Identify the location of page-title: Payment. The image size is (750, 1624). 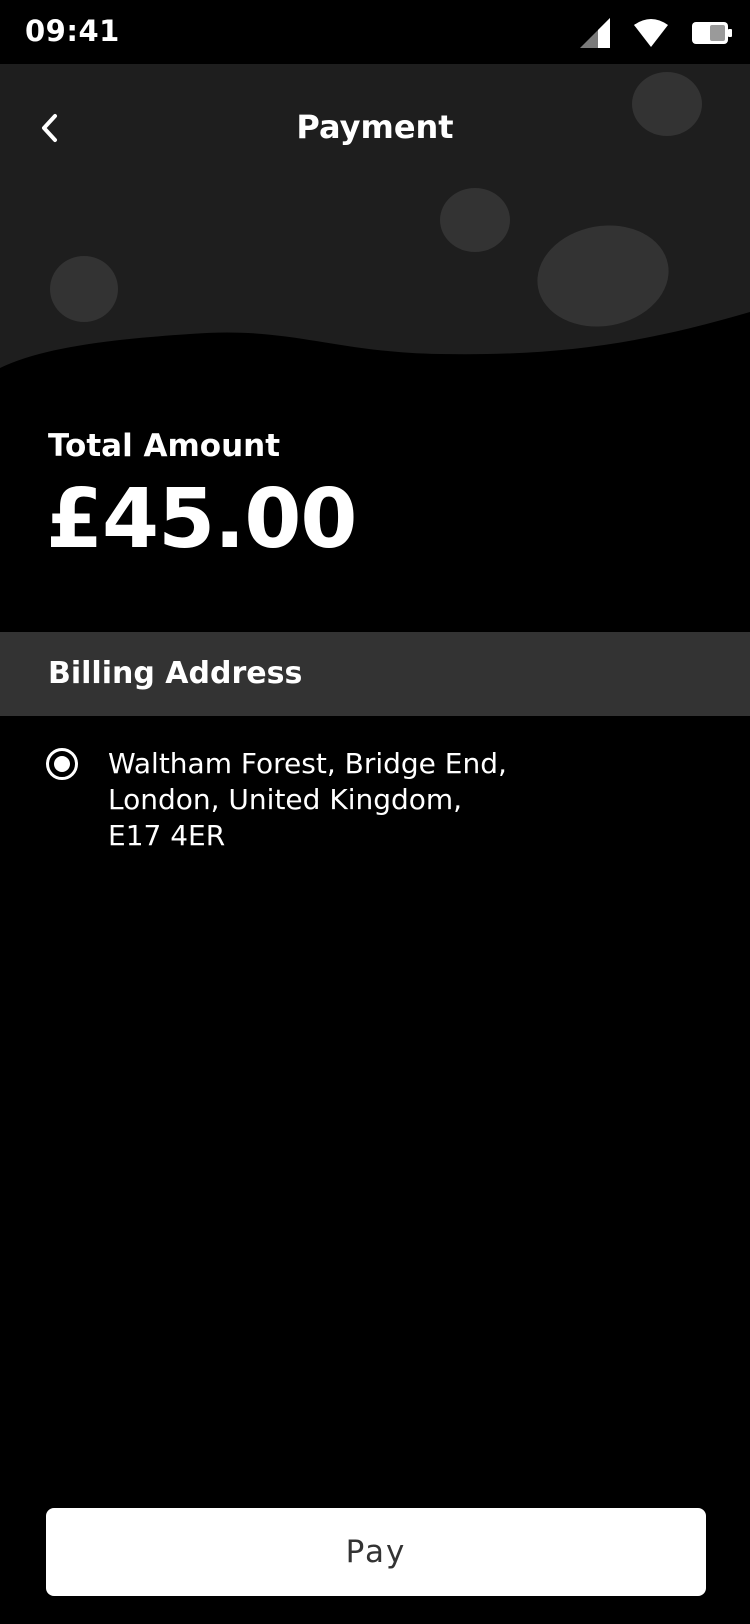
(375, 127).